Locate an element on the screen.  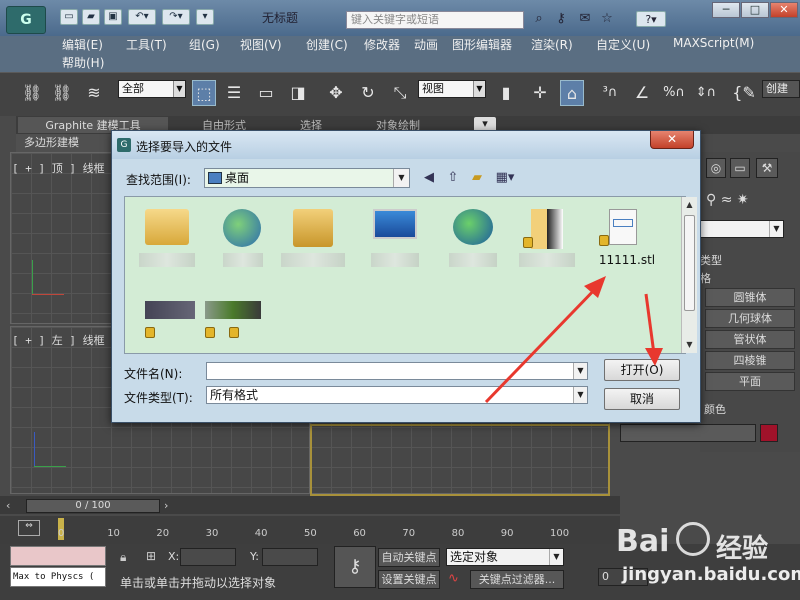
display-tab-icon: ◎ is located at coordinates (716, 168).